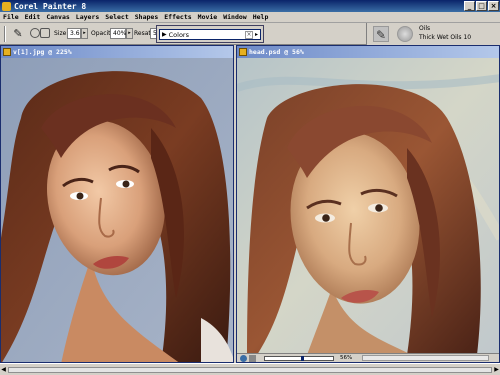 Image resolution: width=500 pixels, height=375 pixels. What do you see at coordinates (84, 33) in the screenshot?
I see `size-stepper: ▸` at bounding box center [84, 33].